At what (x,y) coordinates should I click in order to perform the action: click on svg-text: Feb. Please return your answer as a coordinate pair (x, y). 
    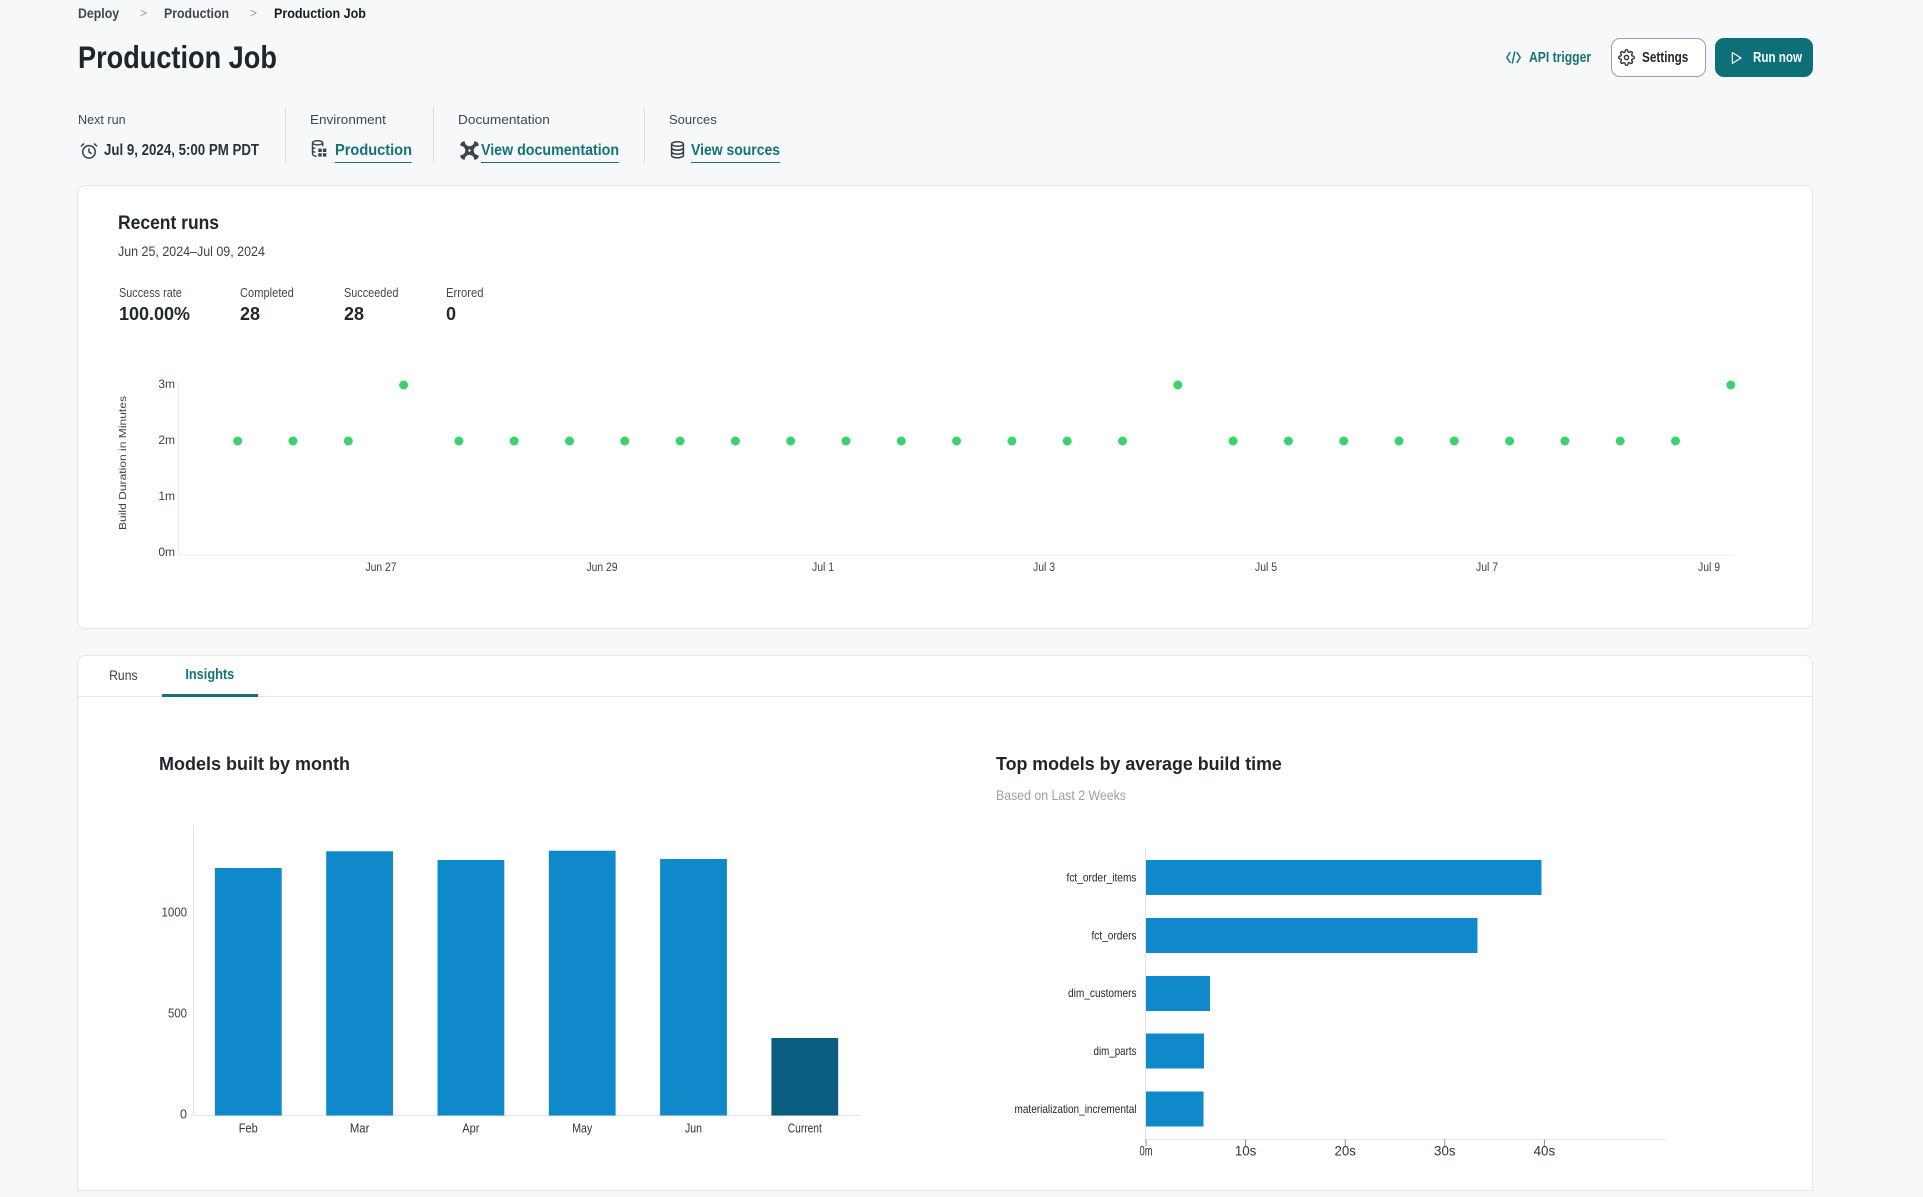
    Looking at the image, I should click on (248, 1129).